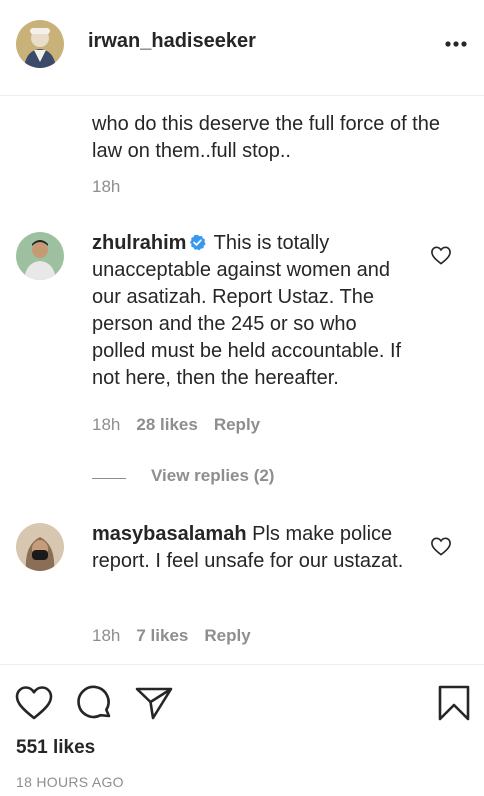 The width and height of the screenshot is (484, 796). What do you see at coordinates (55, 748) in the screenshot?
I see `post-likes-count: 551 likes` at bounding box center [55, 748].